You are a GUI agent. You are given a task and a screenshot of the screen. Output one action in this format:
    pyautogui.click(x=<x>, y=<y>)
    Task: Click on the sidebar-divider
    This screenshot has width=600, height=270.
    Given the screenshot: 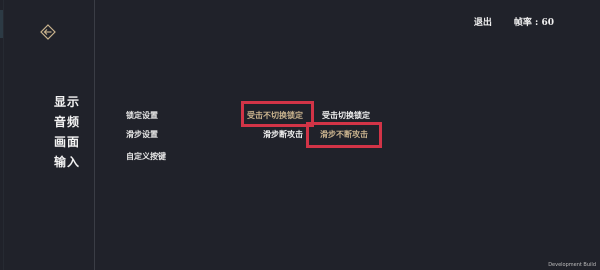 What is the action you would take?
    pyautogui.click(x=94, y=135)
    